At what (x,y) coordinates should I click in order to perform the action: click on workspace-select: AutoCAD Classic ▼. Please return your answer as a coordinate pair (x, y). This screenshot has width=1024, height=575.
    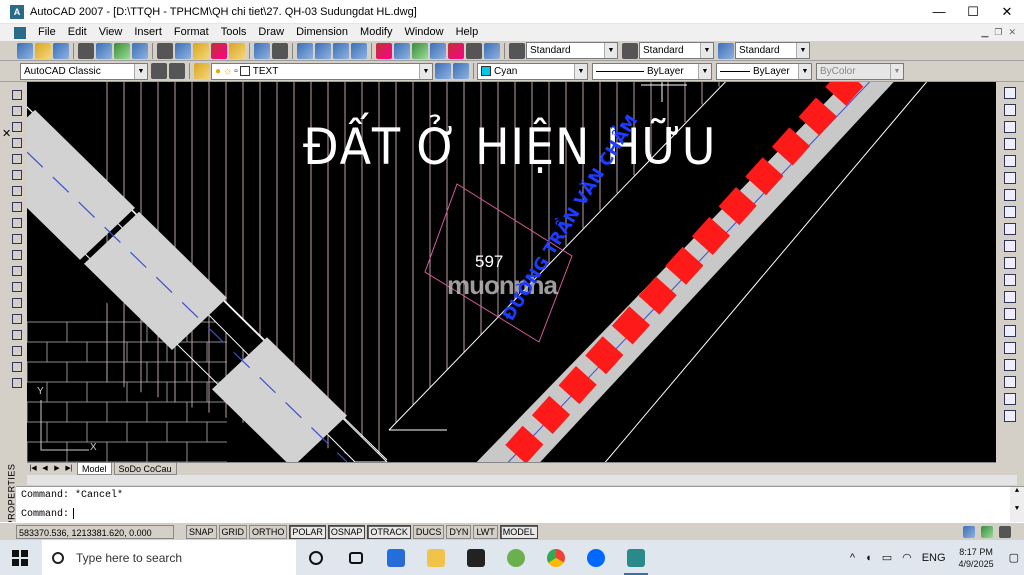
    Looking at the image, I should click on (84, 71).